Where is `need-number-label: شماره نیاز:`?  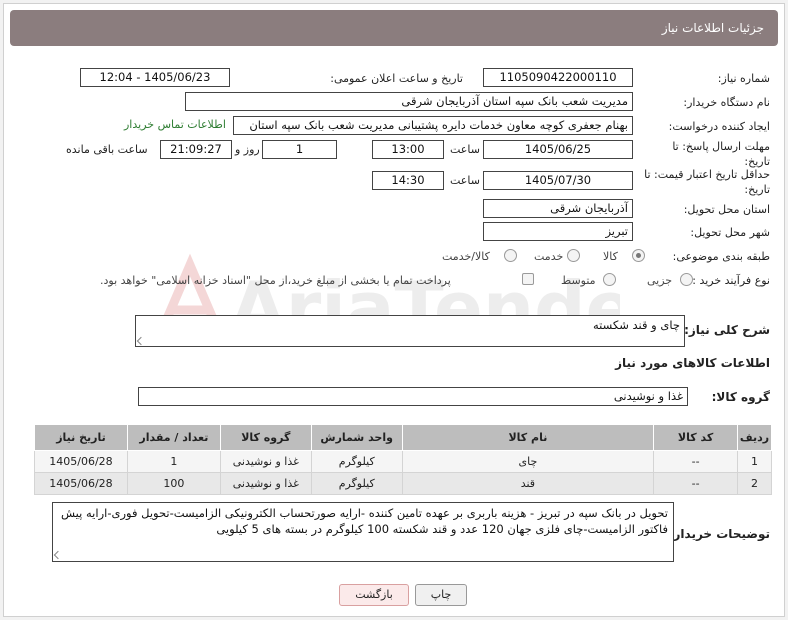 need-number-label: شماره نیاز: is located at coordinates (743, 78).